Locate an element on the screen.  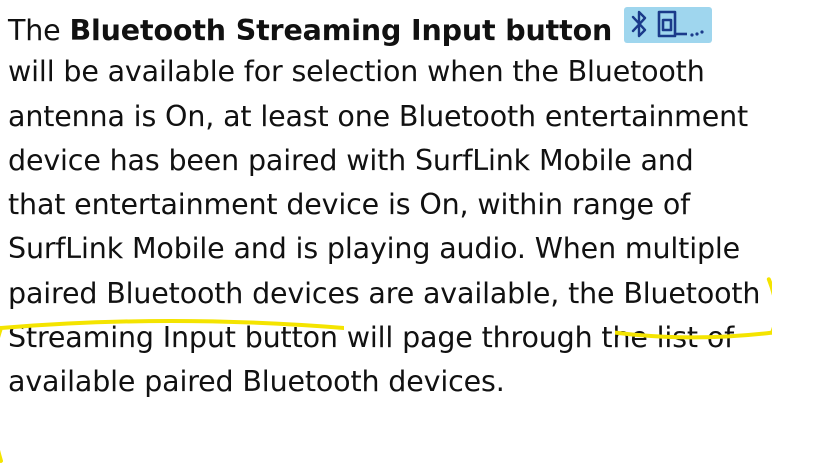
line8-suffix: will page through the list of is located at coordinates (535, 338).